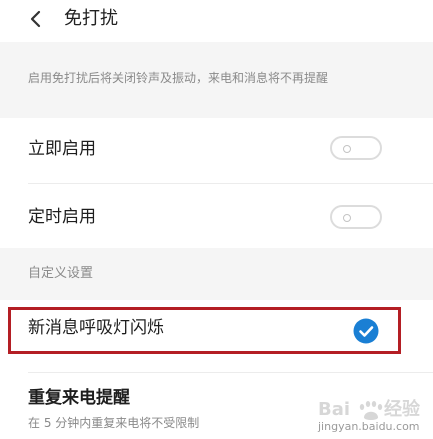 The height and width of the screenshot is (439, 433). Describe the element at coordinates (114, 423) in the screenshot. I see `repeat-call-sublabel: 在 5 分钟内重复来电将不受限制` at that location.